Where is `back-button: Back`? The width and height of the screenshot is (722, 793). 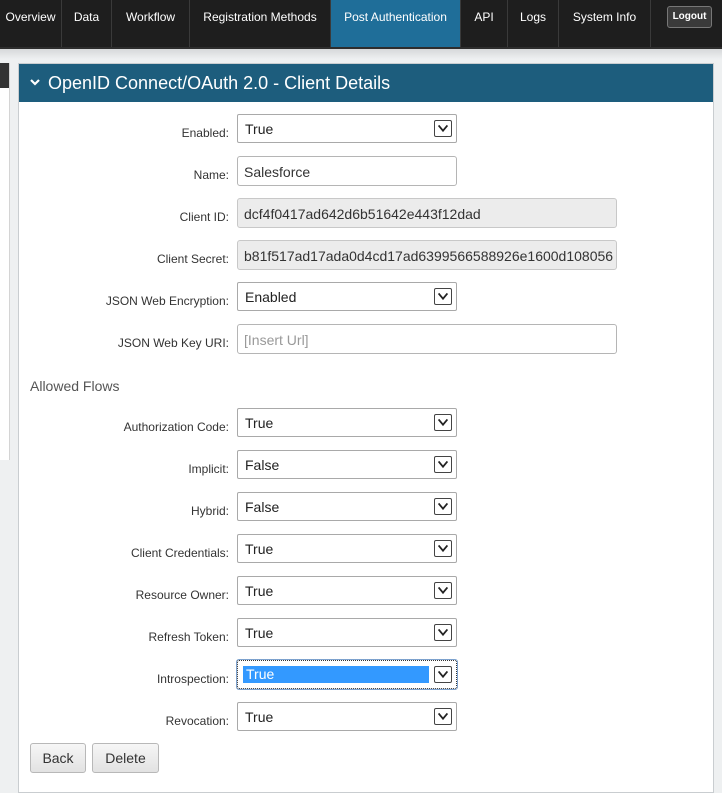 back-button: Back is located at coordinates (58, 758).